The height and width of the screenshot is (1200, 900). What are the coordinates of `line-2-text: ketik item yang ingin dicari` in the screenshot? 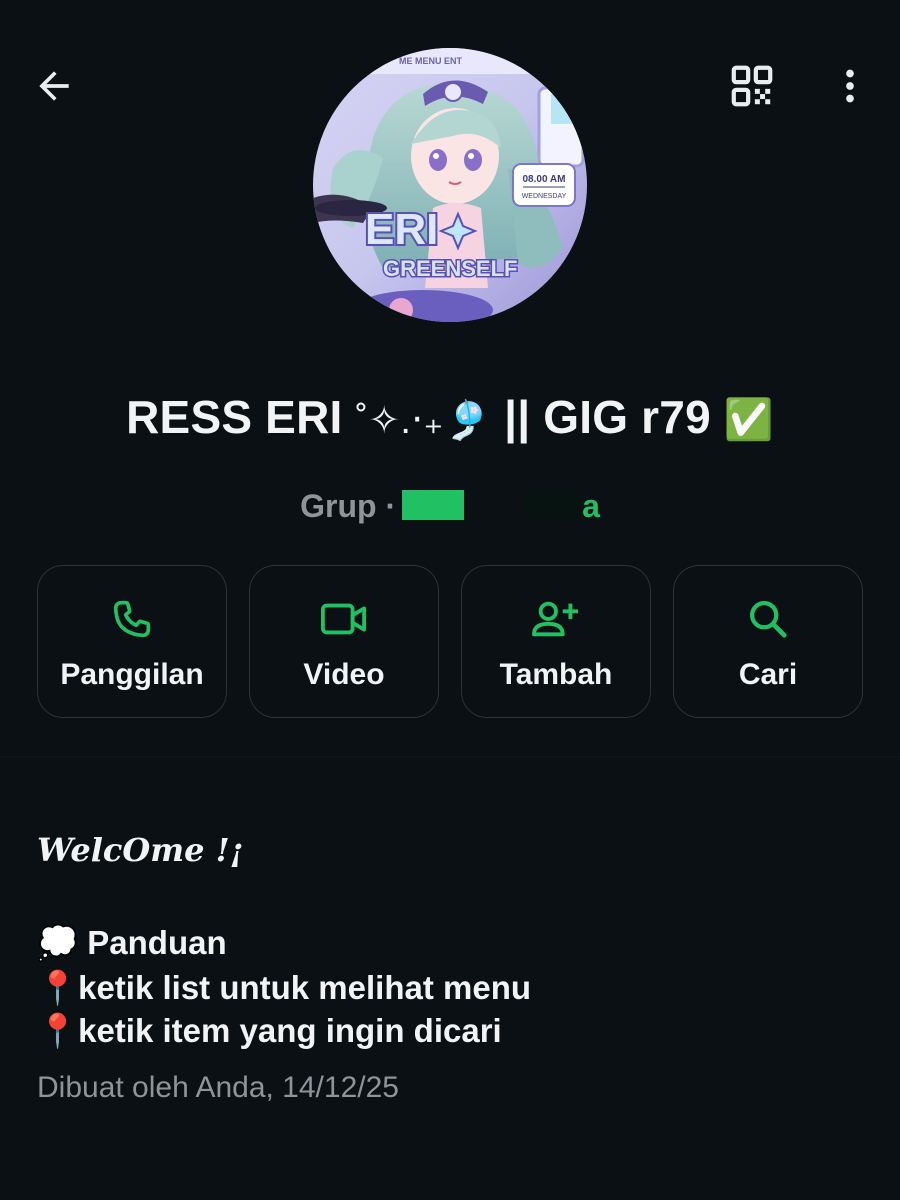 It's located at (290, 1030).